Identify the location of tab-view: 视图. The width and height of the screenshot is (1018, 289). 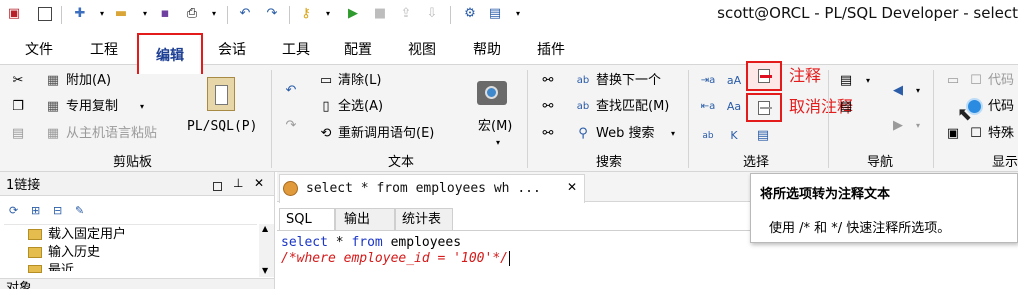
(422, 49).